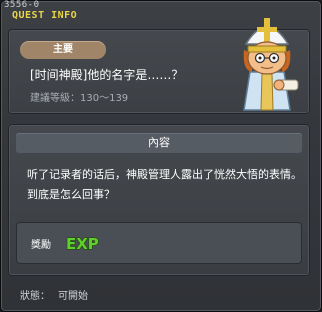 The image size is (322, 312). I want to click on recommended-level: 建議等級：130～139, so click(79, 98).